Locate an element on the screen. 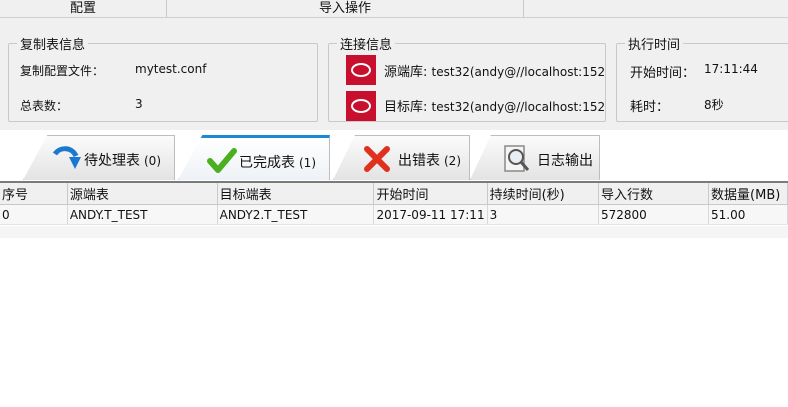  cell-index: 0 is located at coordinates (34, 214).